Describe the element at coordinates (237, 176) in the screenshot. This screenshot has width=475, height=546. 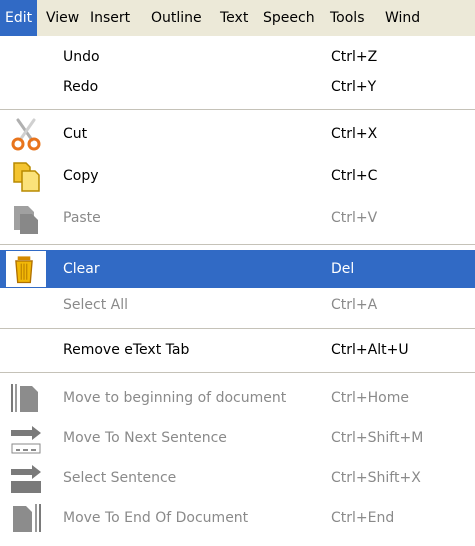
I see `menu-item-copy: Copy Ctrl+C` at that location.